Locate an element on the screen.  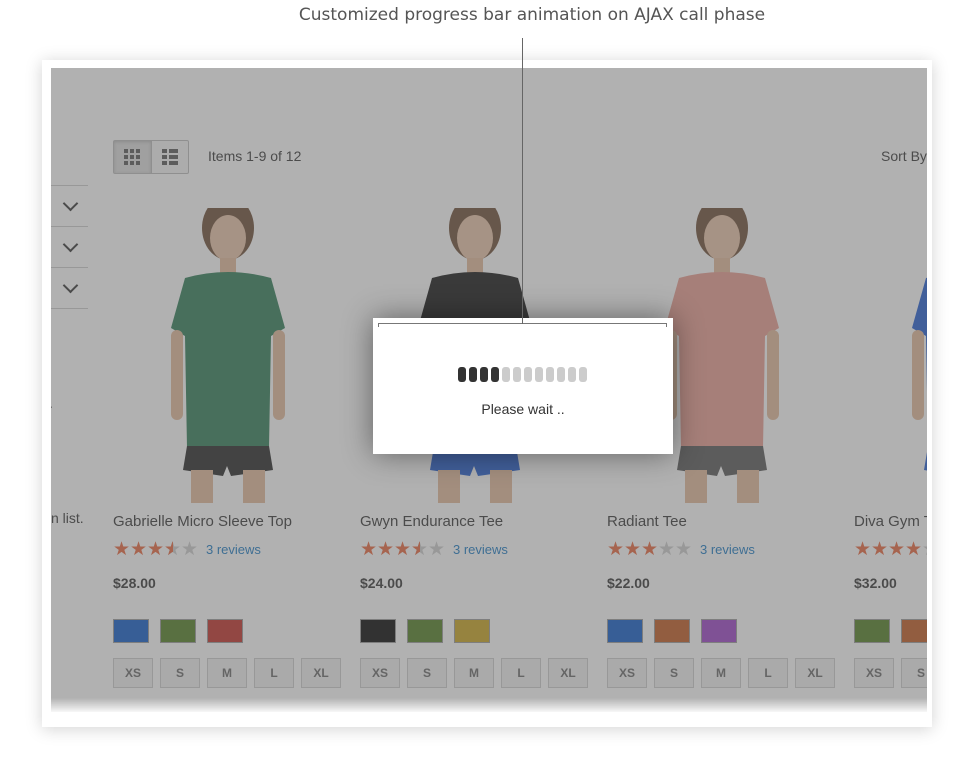
bottom-fade is located at coordinates (489, 705).